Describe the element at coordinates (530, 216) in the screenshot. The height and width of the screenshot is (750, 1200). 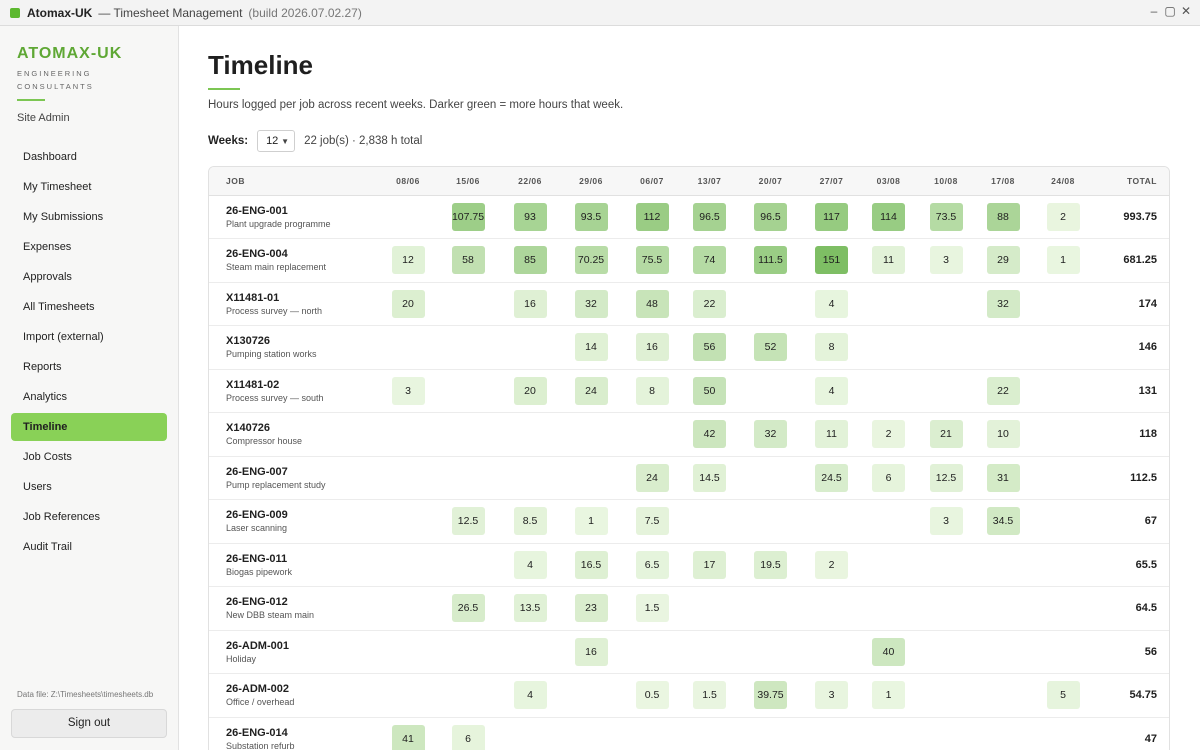
I see `hours-value: 93` at that location.